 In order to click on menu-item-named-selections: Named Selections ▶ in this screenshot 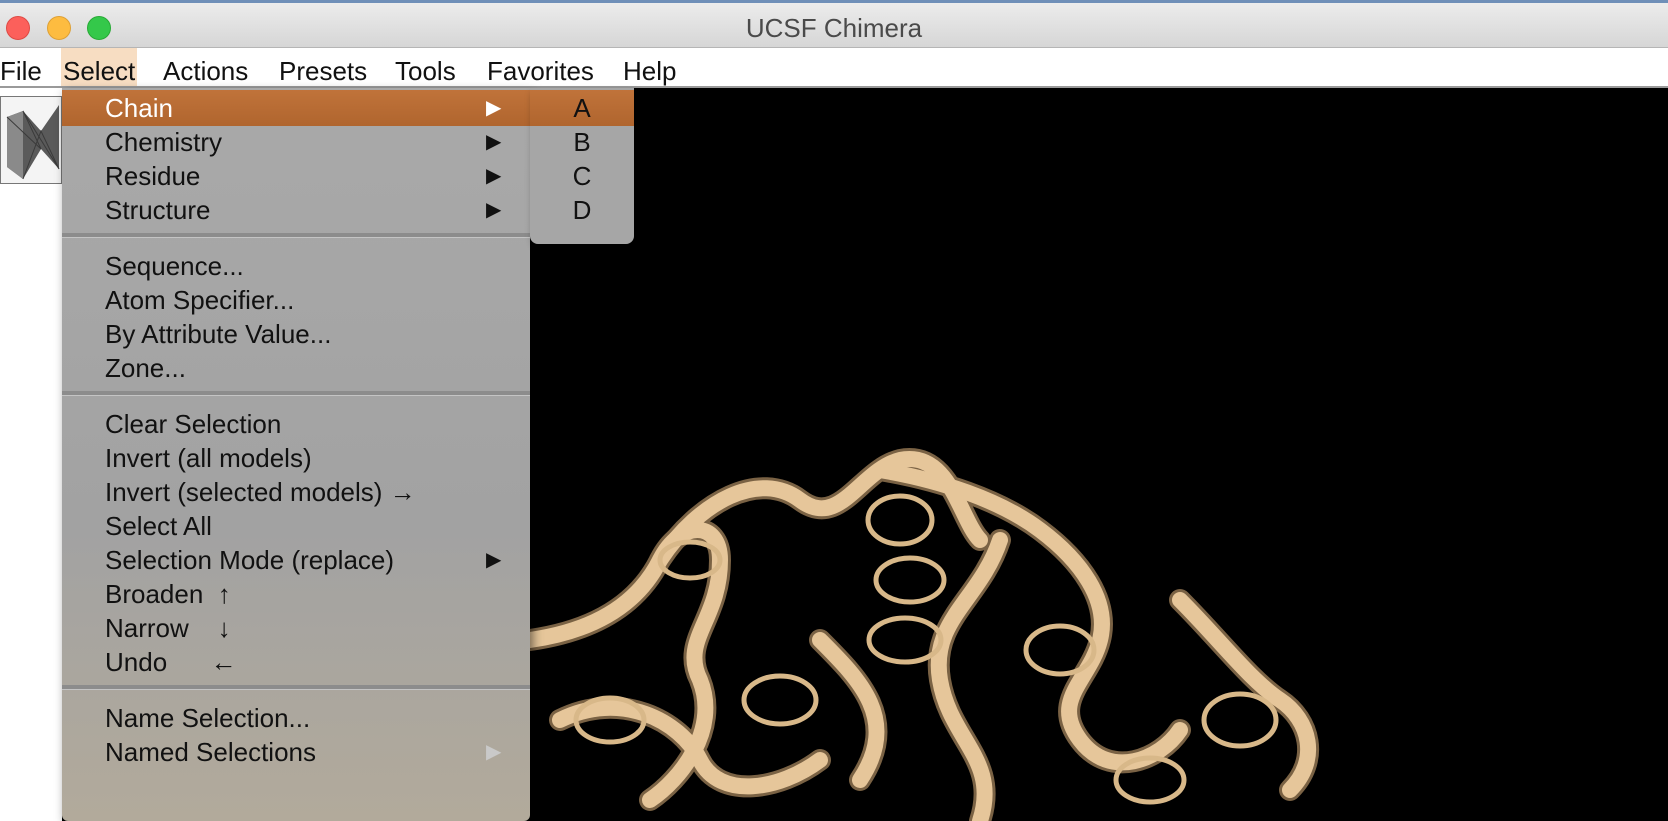, I will do `click(296, 752)`.